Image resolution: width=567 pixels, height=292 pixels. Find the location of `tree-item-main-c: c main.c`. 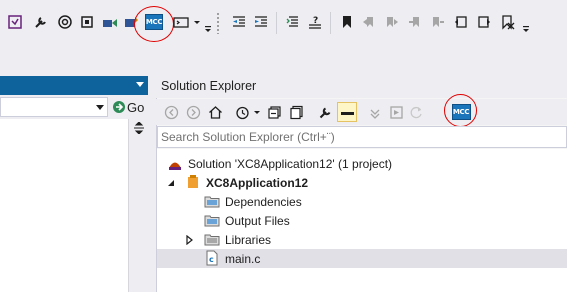

tree-item-main-c: c main.c is located at coordinates (362, 258).